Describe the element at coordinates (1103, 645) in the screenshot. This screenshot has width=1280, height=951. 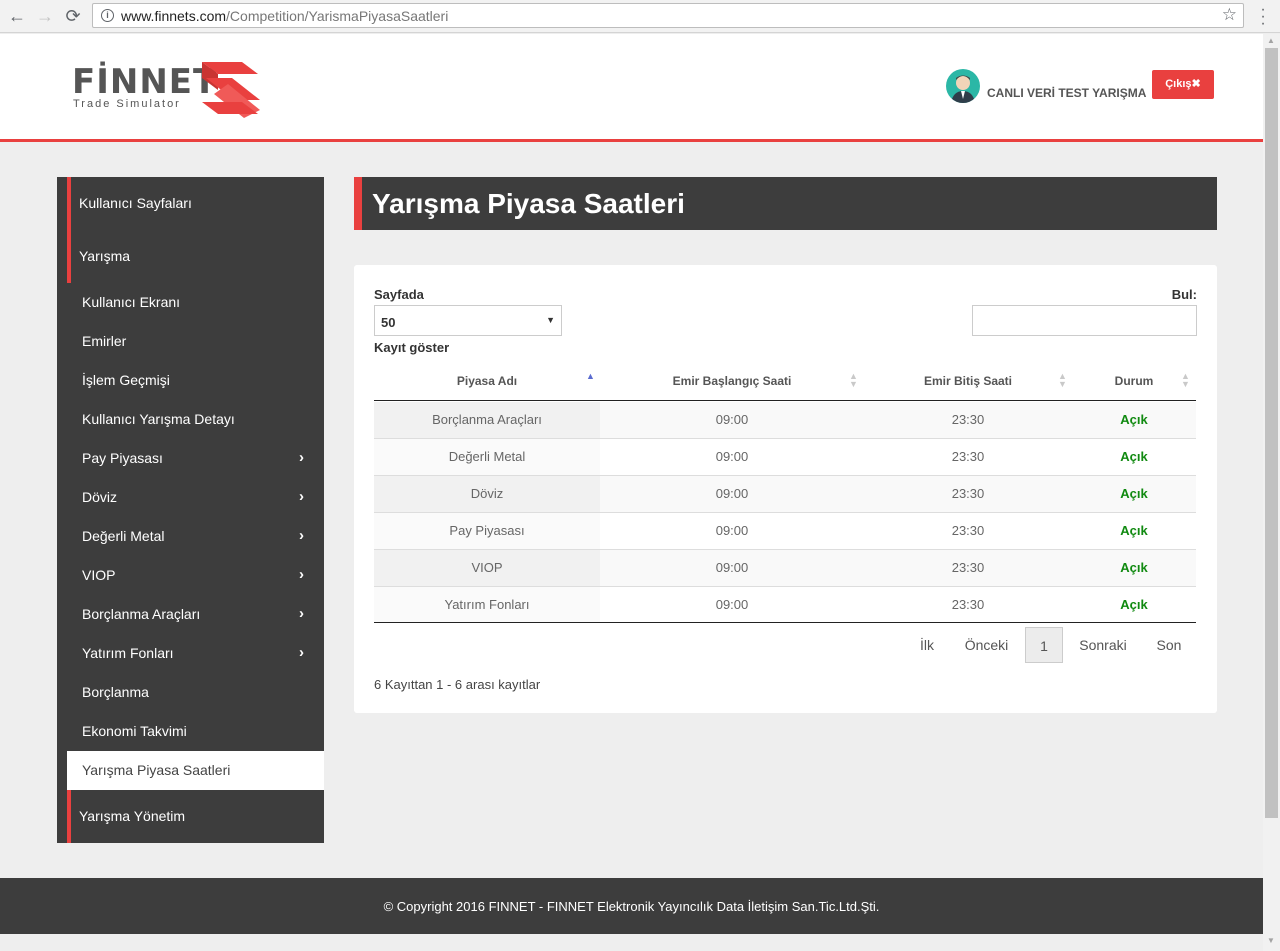
I see `pager-next-button: Sonraki` at that location.